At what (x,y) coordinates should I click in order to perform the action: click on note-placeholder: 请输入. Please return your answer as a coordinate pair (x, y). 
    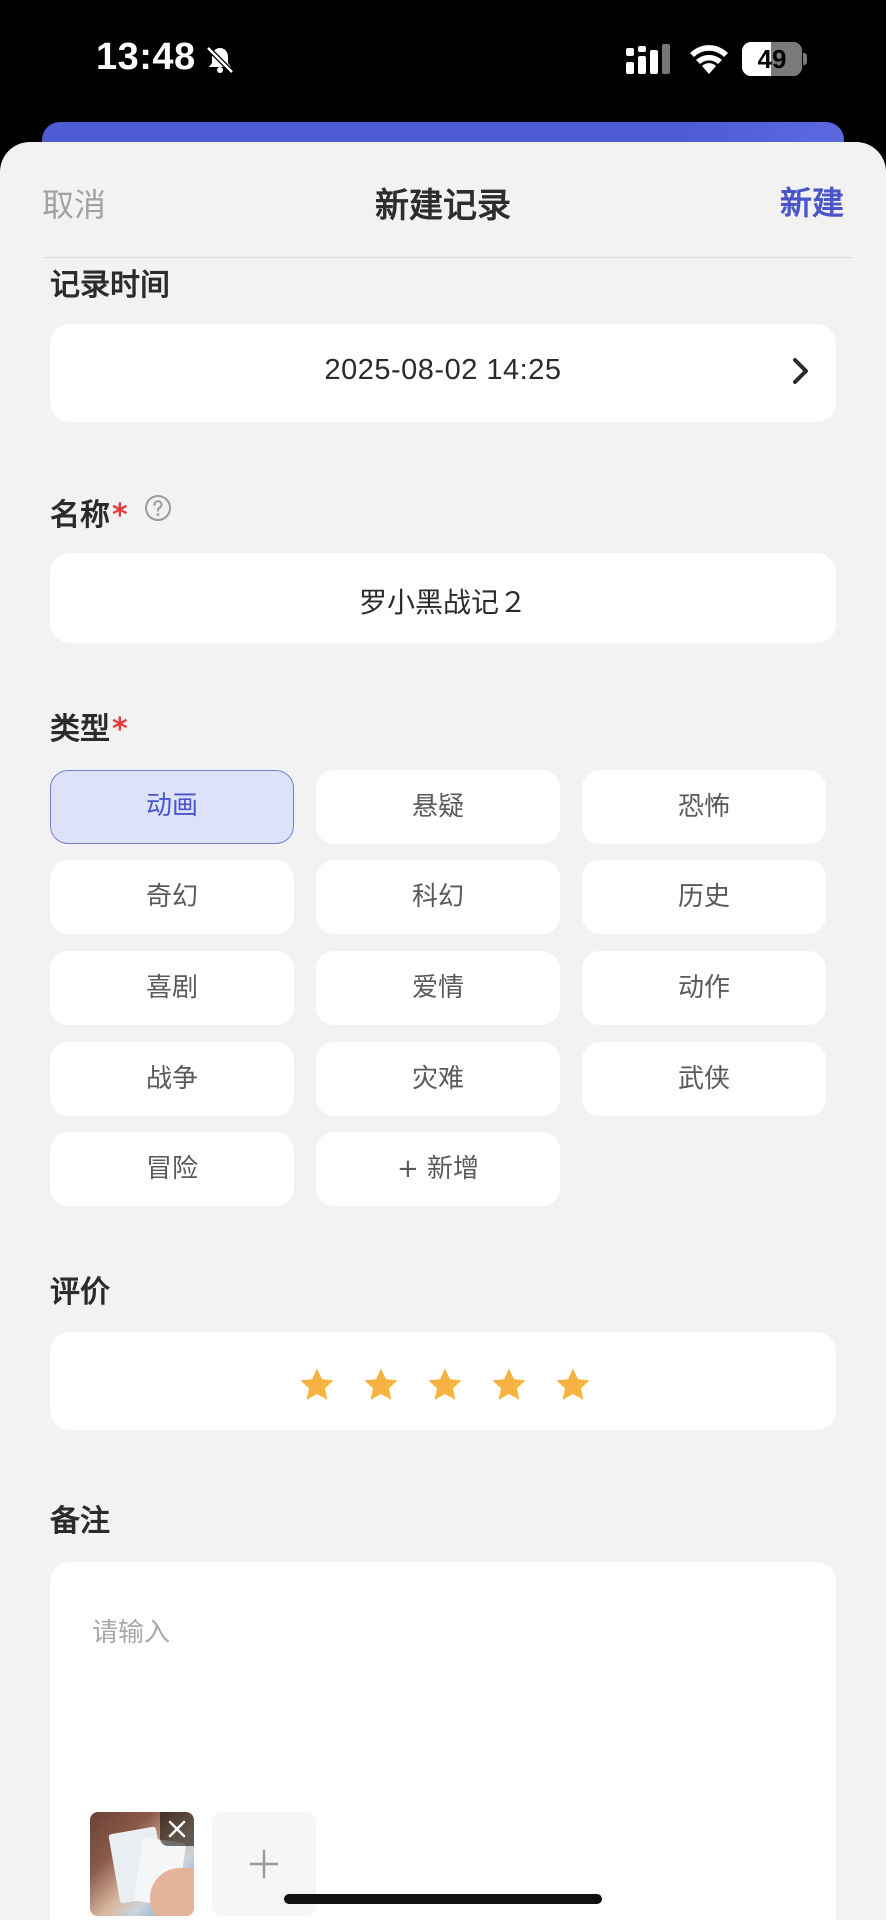
    Looking at the image, I should click on (131, 1633).